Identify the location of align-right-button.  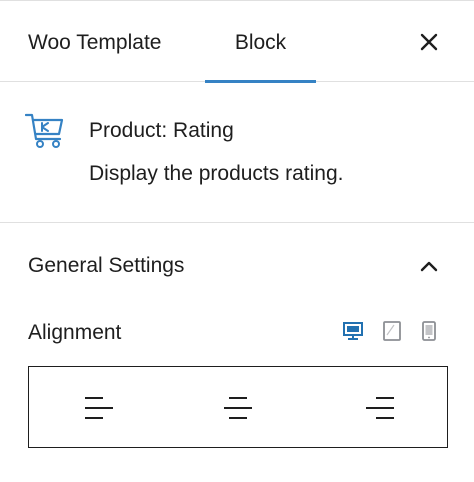
(377, 407).